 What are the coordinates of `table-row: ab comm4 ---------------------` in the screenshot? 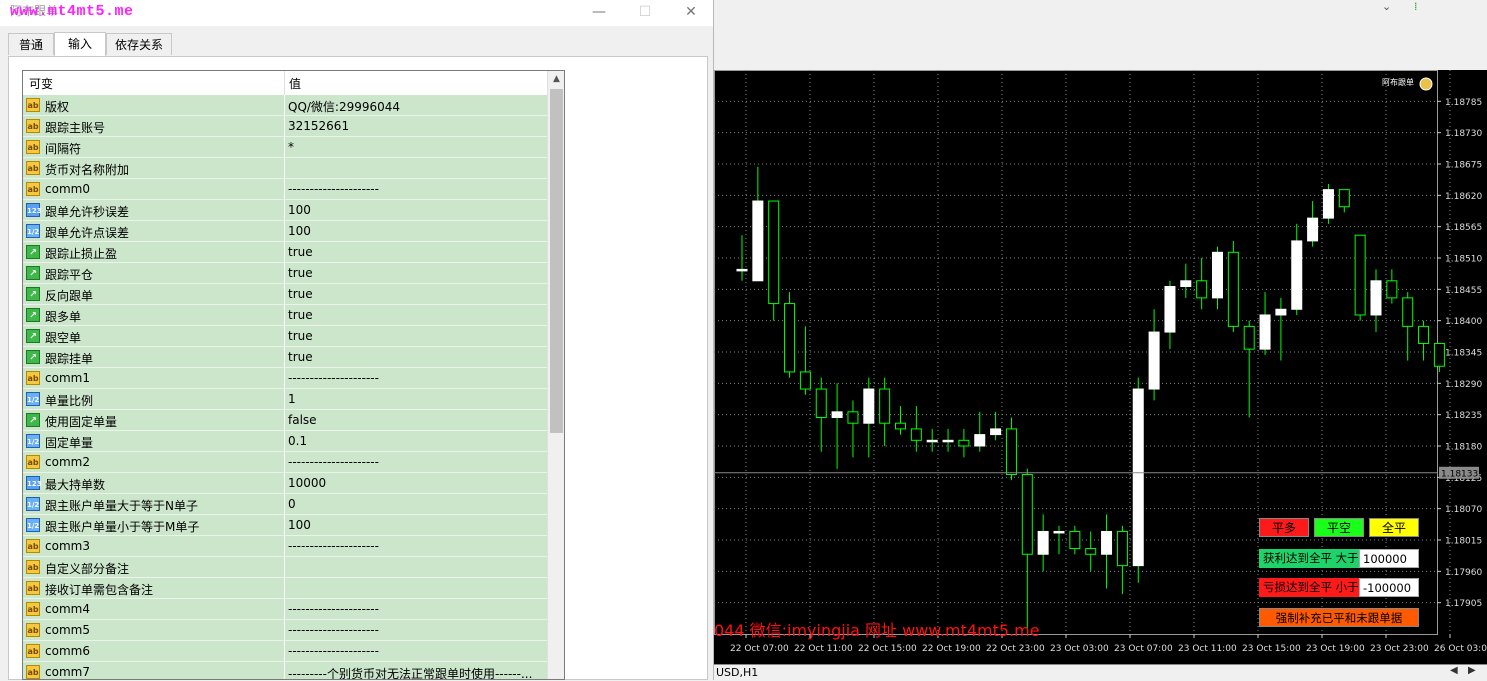 It's located at (285, 609).